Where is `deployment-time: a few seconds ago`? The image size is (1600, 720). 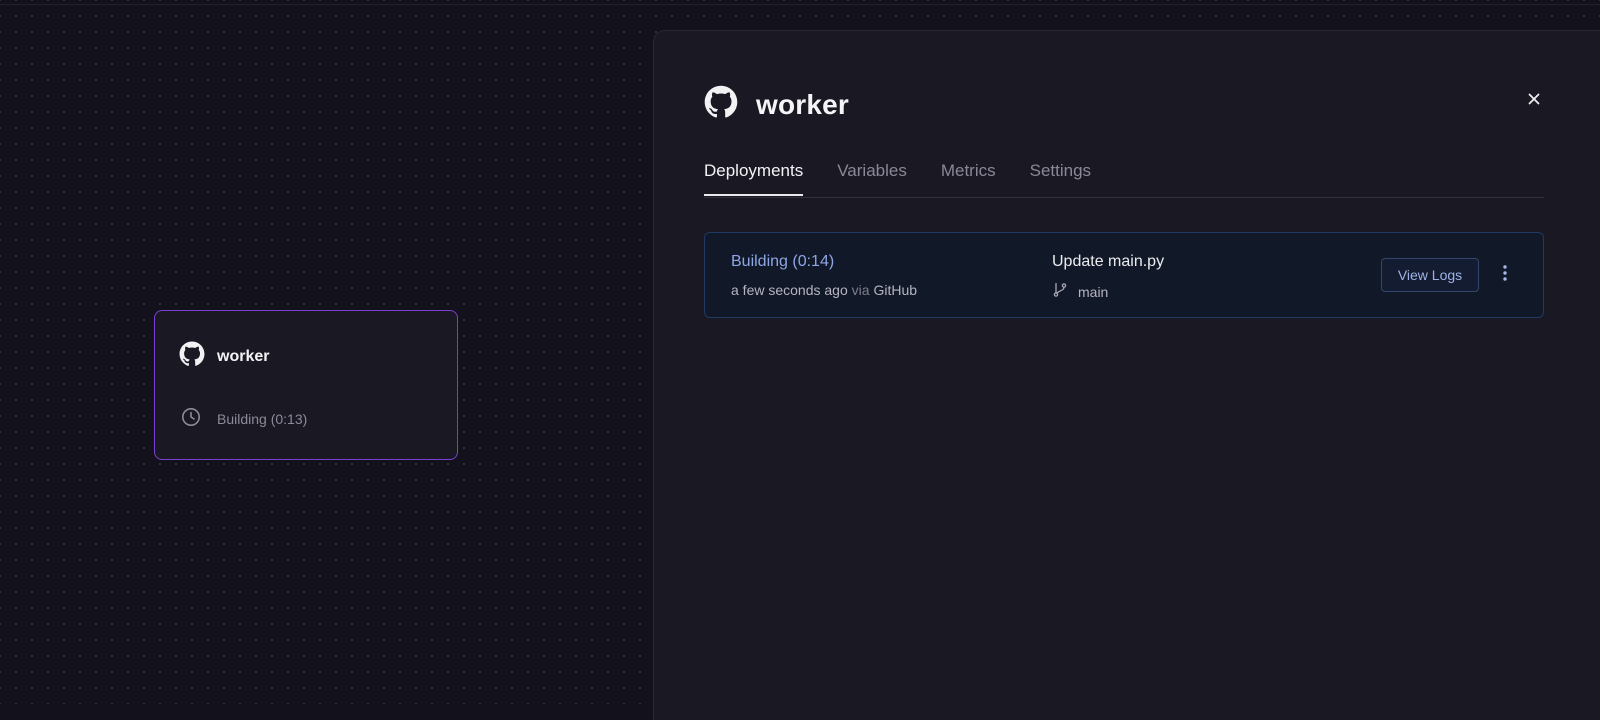
deployment-time: a few seconds ago is located at coordinates (789, 290).